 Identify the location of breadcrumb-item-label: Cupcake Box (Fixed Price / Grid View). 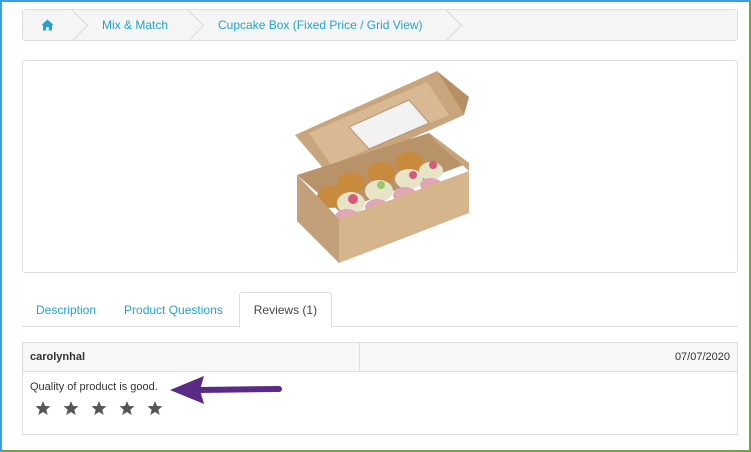
(320, 25).